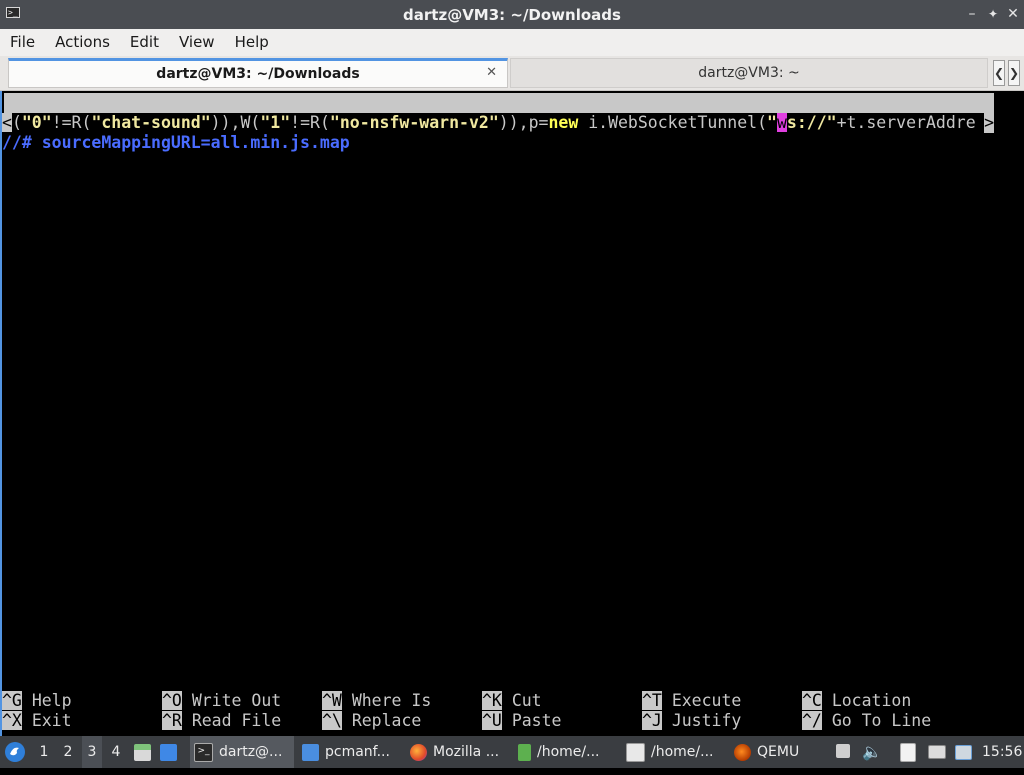 Image resolution: width=1024 pixels, height=775 pixels. I want to click on code-text: )),W(, so click(235, 122).